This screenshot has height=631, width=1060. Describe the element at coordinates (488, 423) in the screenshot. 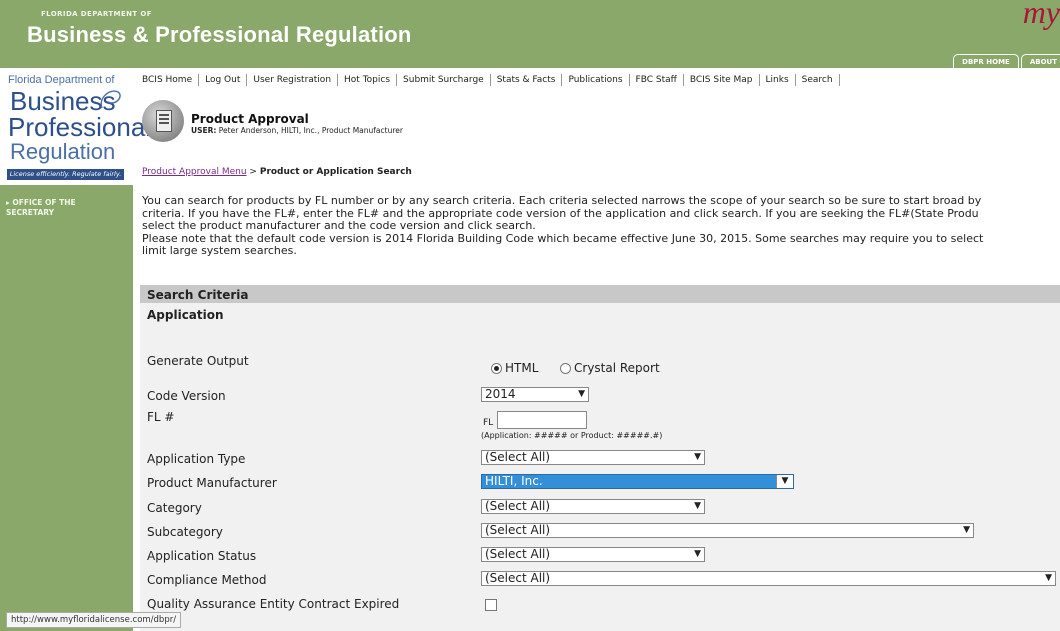

I see `fl-prefix: FL` at that location.